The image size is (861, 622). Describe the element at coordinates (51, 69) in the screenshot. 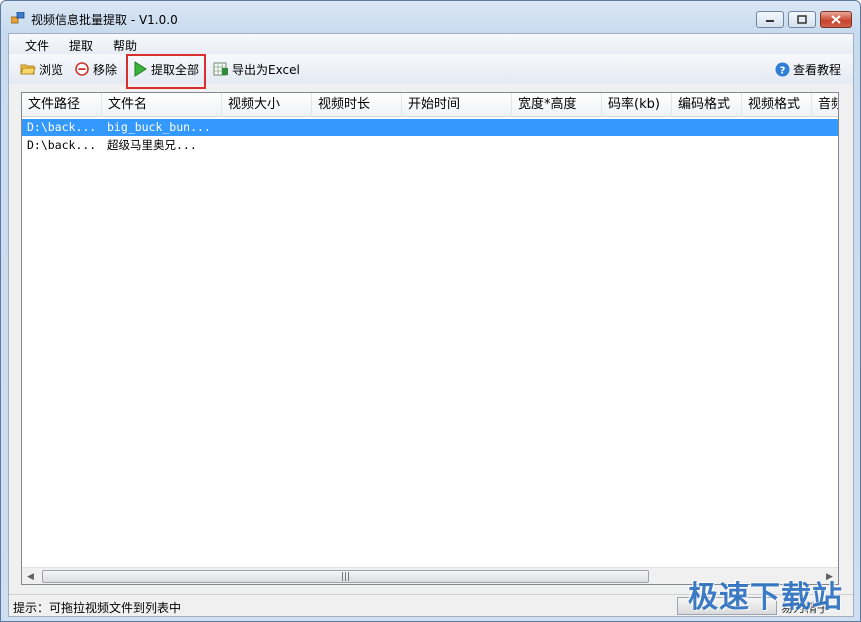

I see `browse-label: 浏览` at that location.